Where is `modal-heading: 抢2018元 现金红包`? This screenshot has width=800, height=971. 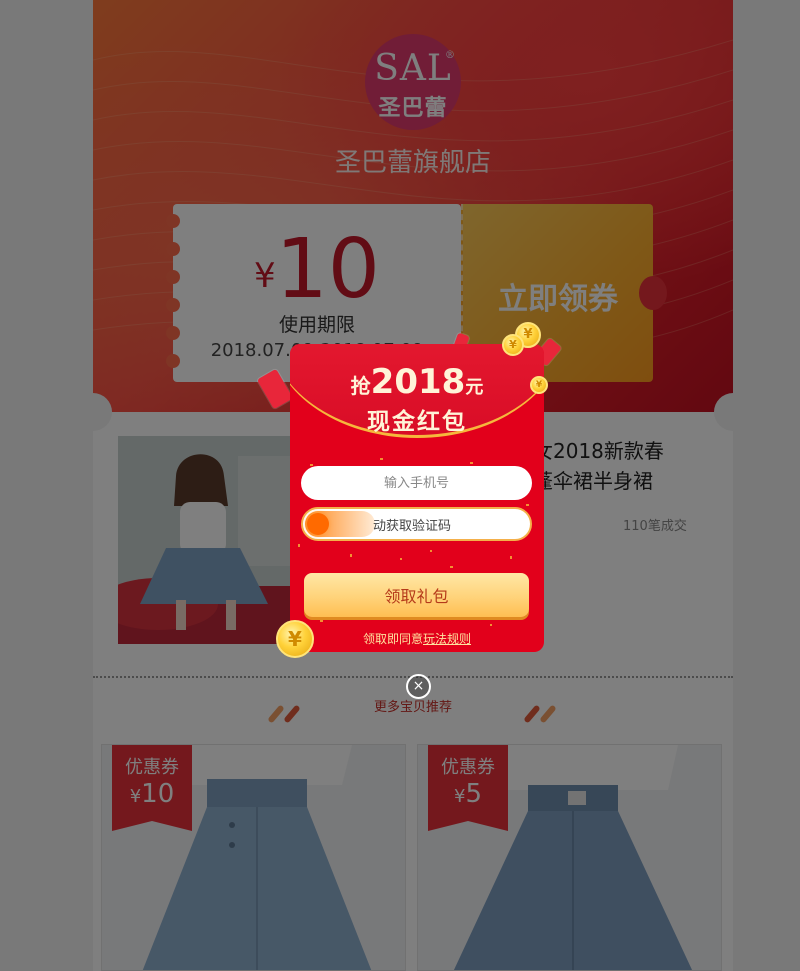
modal-heading: 抢2018元 现金红包 is located at coordinates (417, 391).